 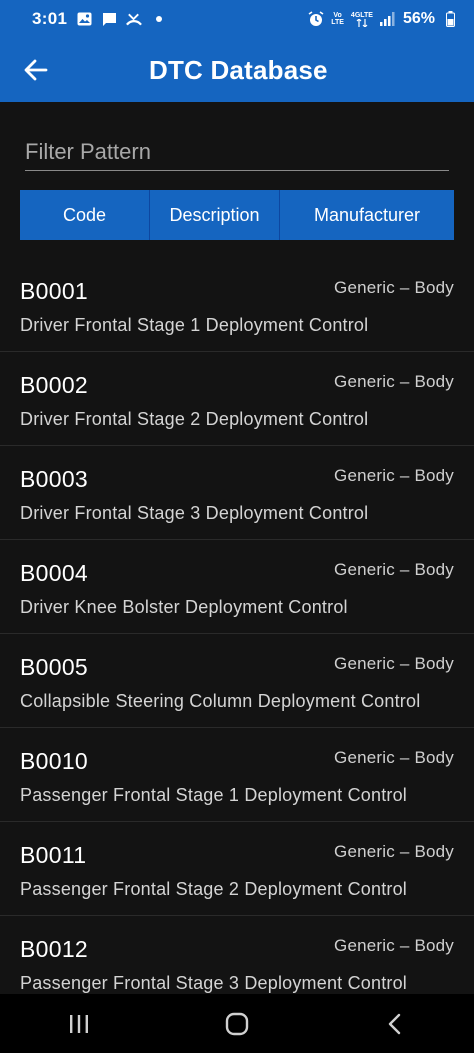 What do you see at coordinates (237, 19) in the screenshot?
I see `status-bar: 3:01 Vo LTE 4GLTE 56%` at bounding box center [237, 19].